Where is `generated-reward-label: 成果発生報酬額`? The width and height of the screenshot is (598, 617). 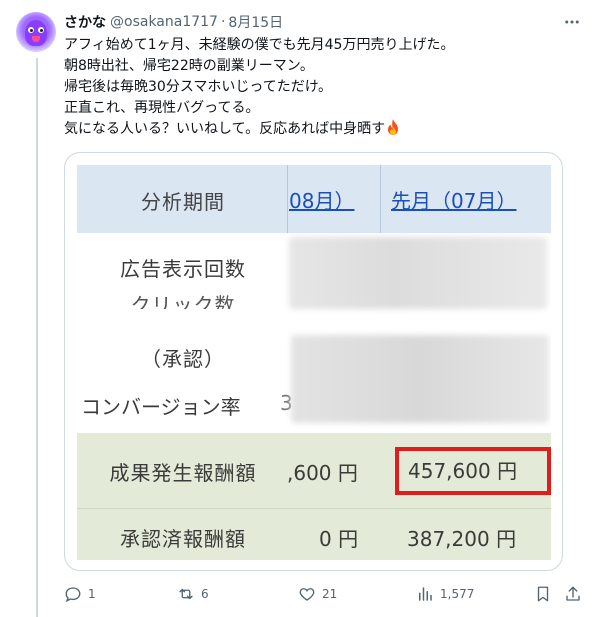
generated-reward-label: 成果発生報酬額 is located at coordinates (183, 473).